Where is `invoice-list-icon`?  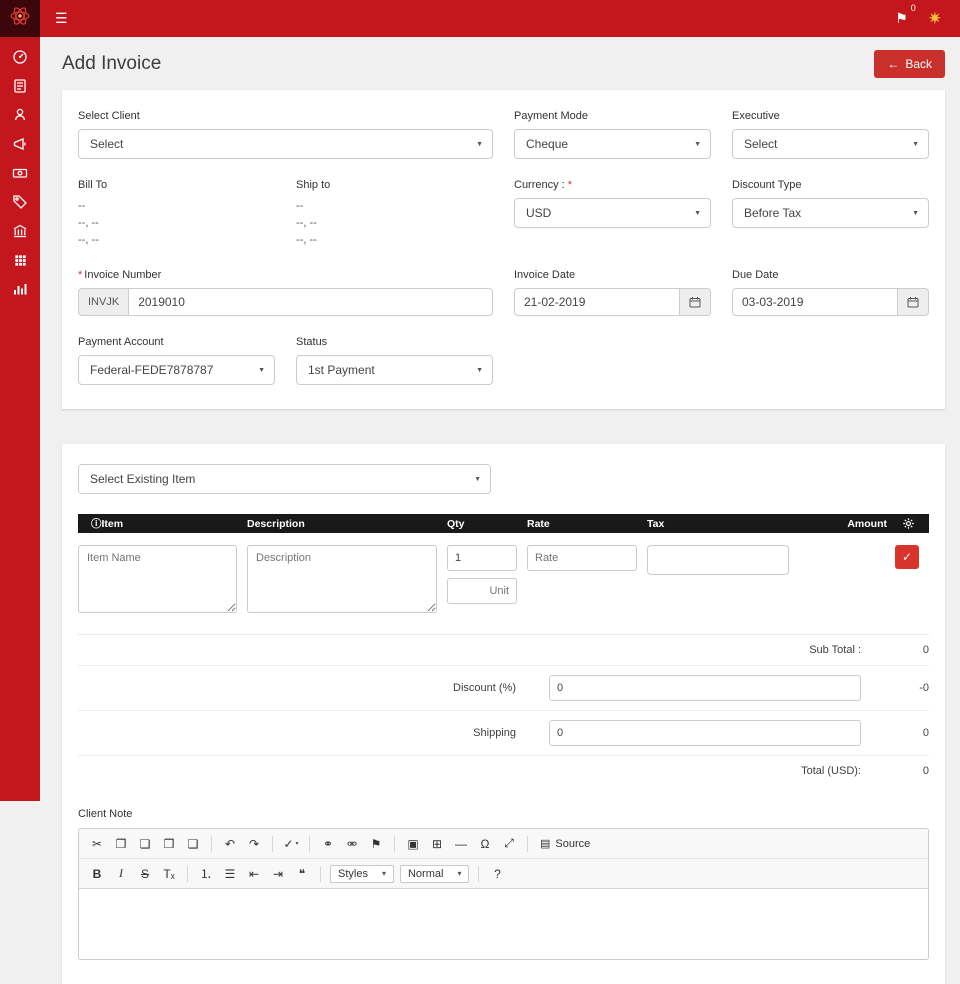 invoice-list-icon is located at coordinates (20, 88).